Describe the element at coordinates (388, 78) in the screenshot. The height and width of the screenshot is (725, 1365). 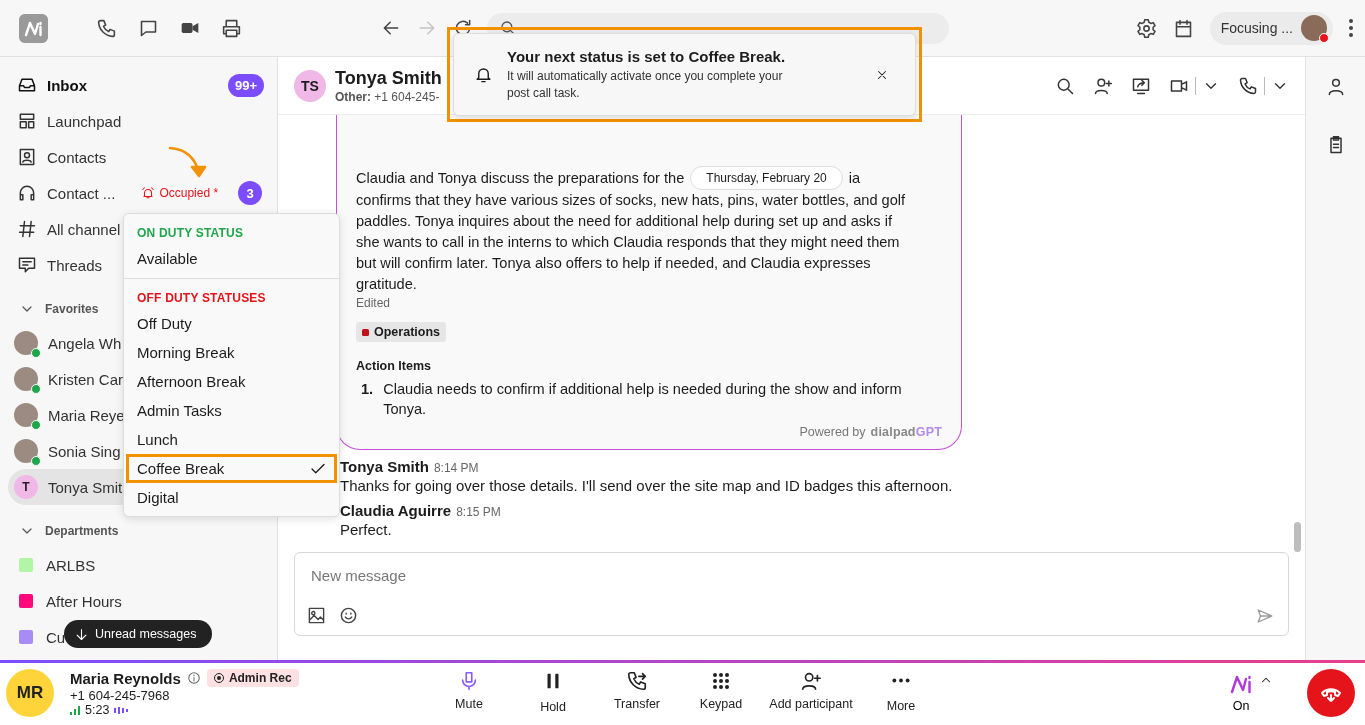
I see `contact-name: Tonya Smith` at that location.